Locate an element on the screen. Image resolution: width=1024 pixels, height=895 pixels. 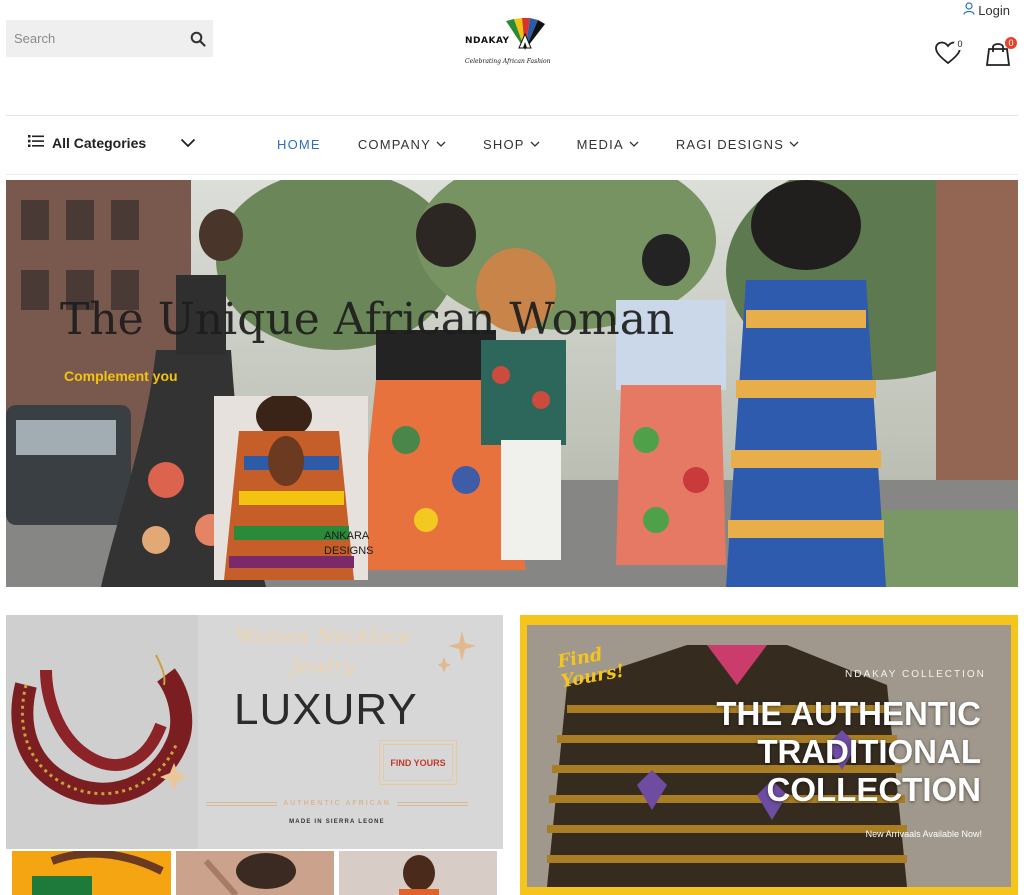
nav-home: HOME is located at coordinates (299, 144).